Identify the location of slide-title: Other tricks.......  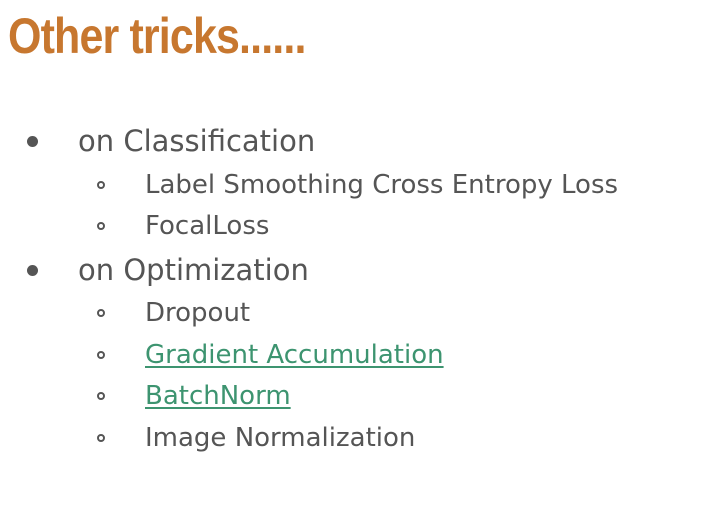
(157, 36).